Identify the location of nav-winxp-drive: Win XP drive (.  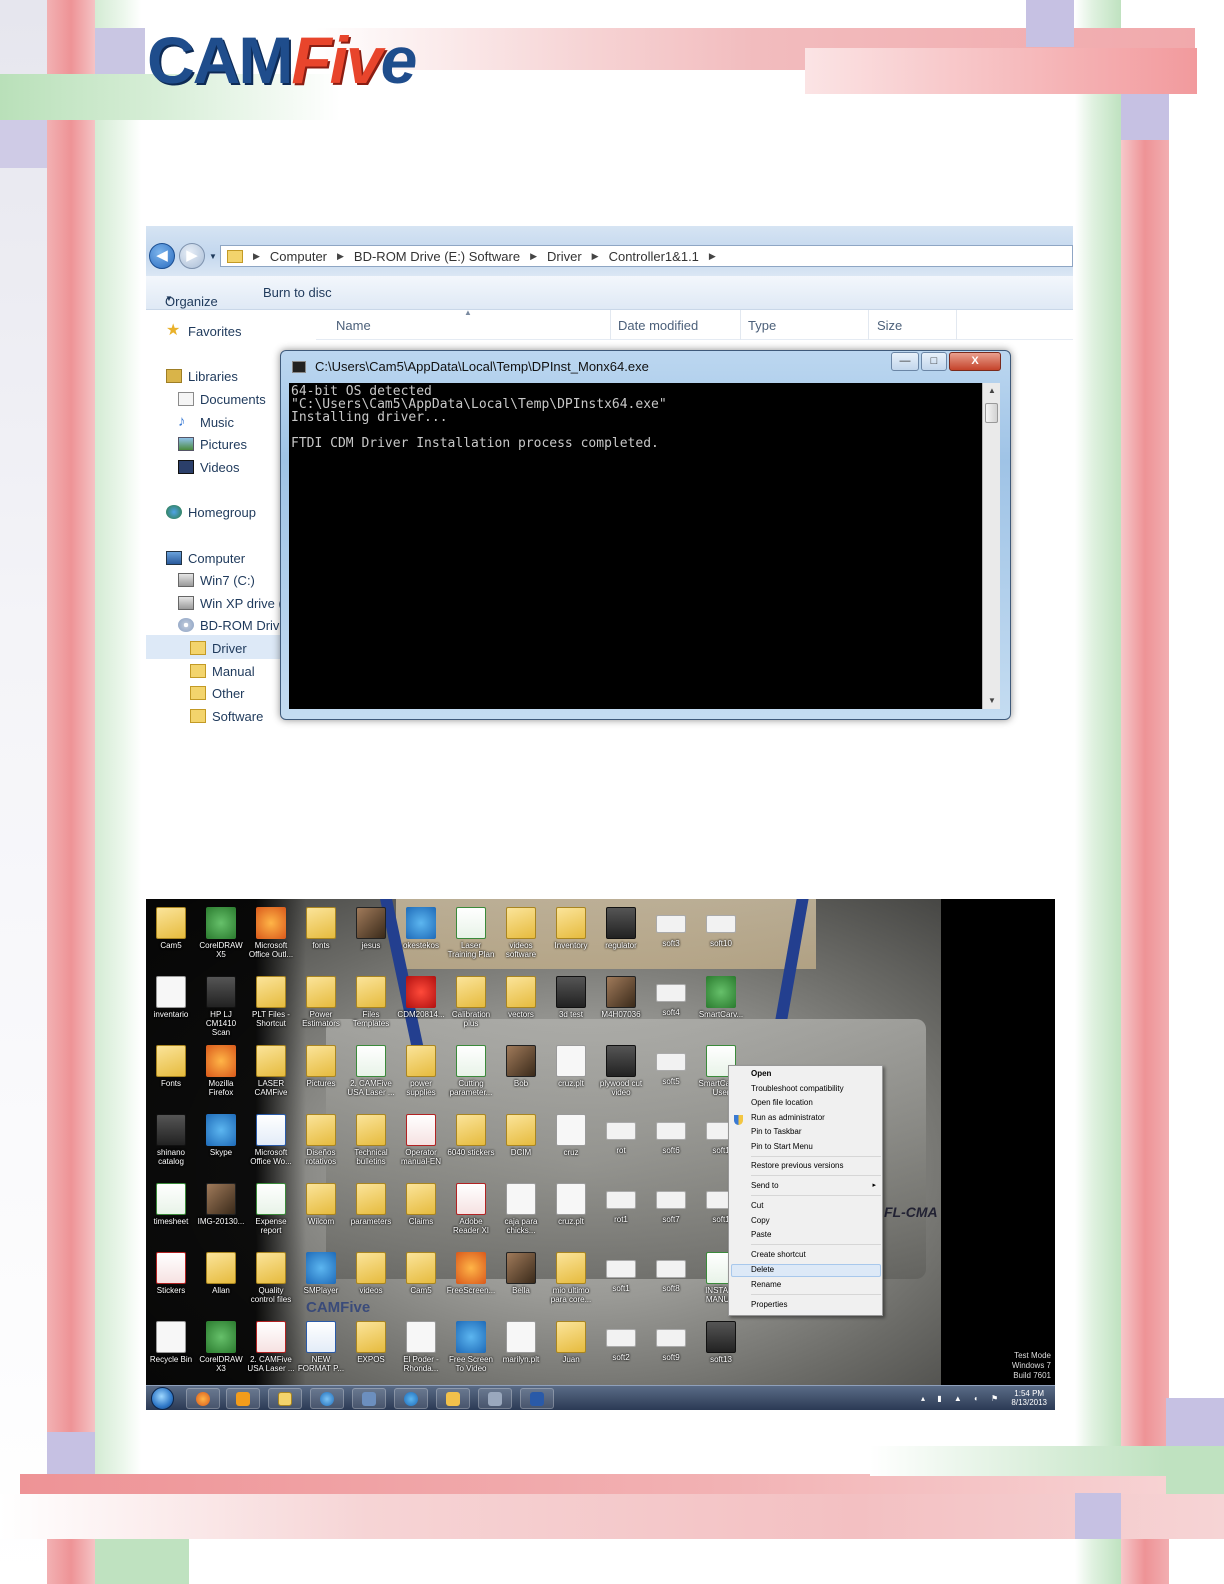
(230, 603).